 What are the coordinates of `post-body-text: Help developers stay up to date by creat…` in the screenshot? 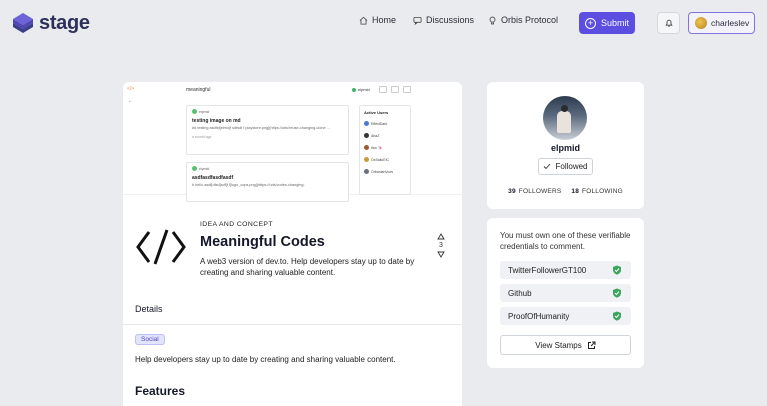 It's located at (265, 359).